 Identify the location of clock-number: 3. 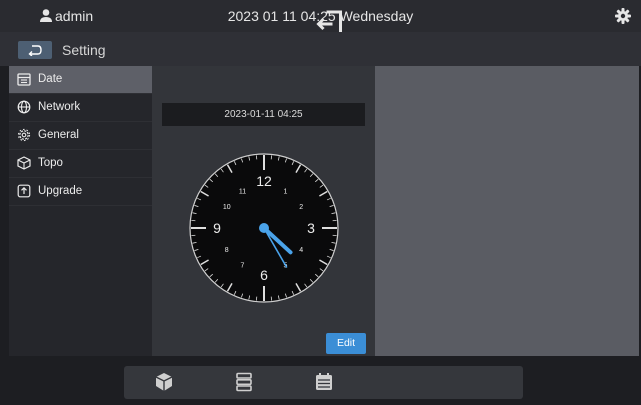
(311, 228).